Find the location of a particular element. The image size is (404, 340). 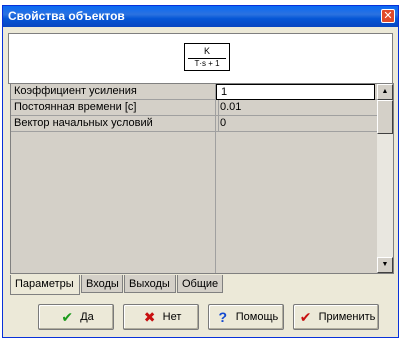

arrow-down-icon: ▼ is located at coordinates (385, 264).